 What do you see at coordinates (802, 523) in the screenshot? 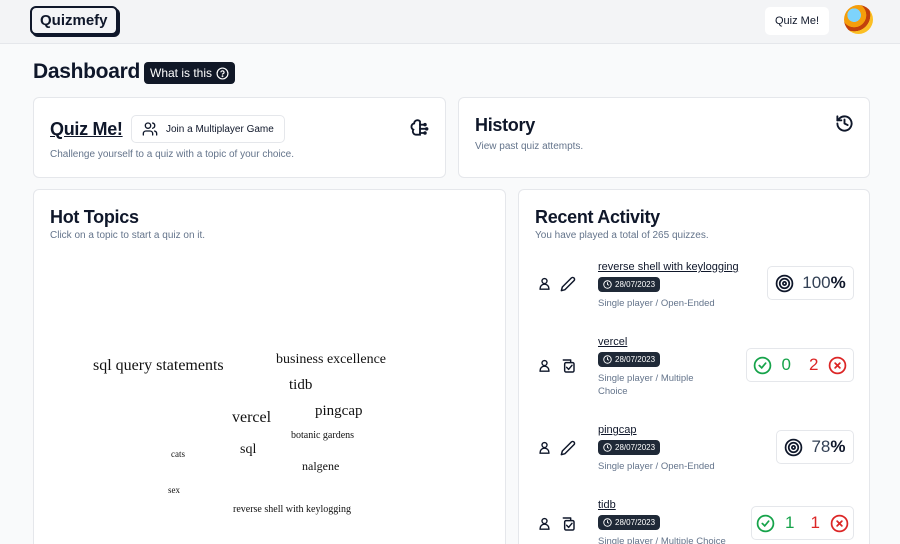
I see `score-correct-wrong-box: 1 1` at bounding box center [802, 523].